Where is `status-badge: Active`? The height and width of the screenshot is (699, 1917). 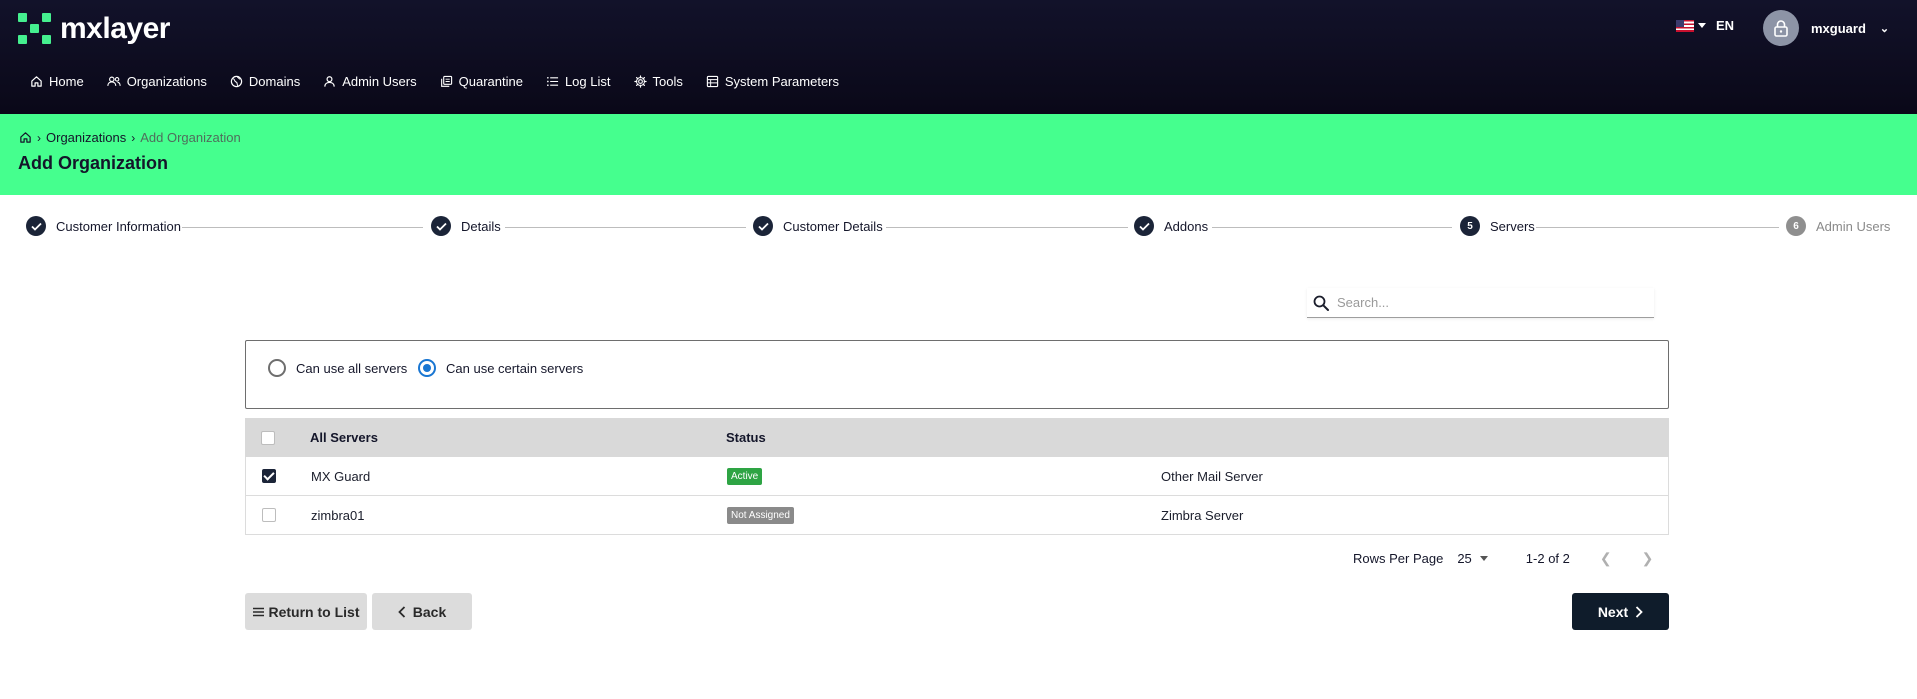
status-badge: Active is located at coordinates (745, 476).